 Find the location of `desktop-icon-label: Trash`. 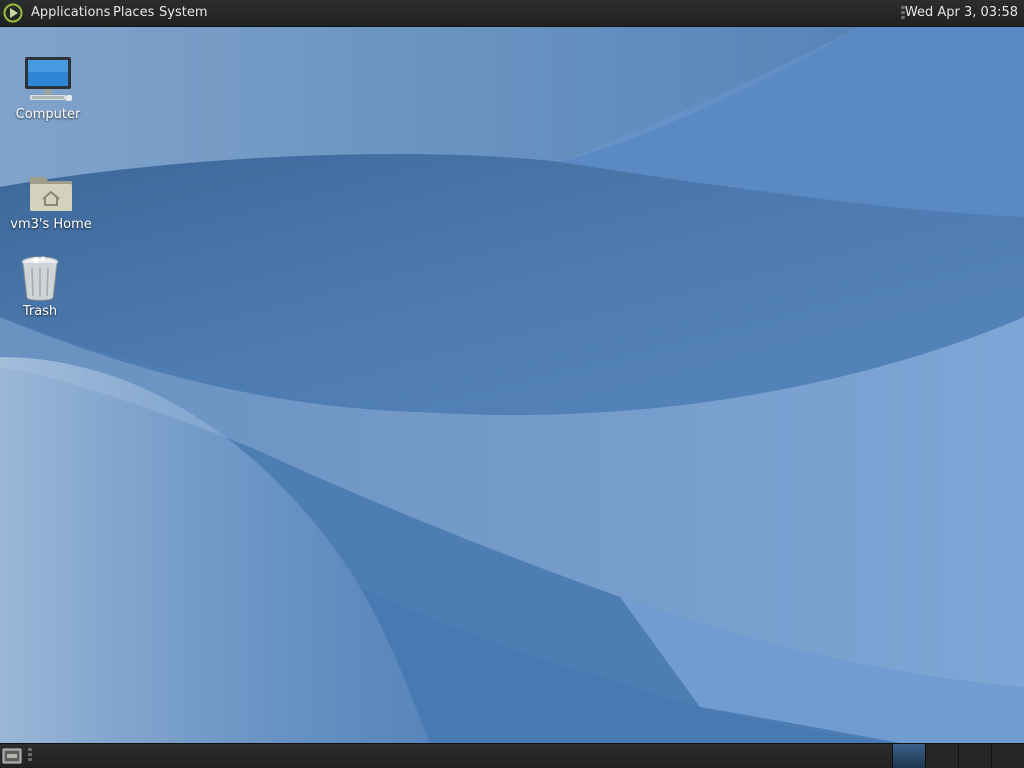

desktop-icon-label: Trash is located at coordinates (40, 311).